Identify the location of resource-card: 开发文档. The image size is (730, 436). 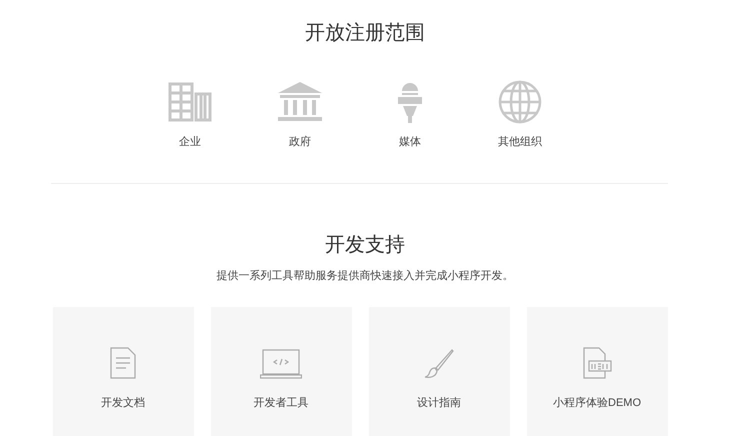
(123, 371).